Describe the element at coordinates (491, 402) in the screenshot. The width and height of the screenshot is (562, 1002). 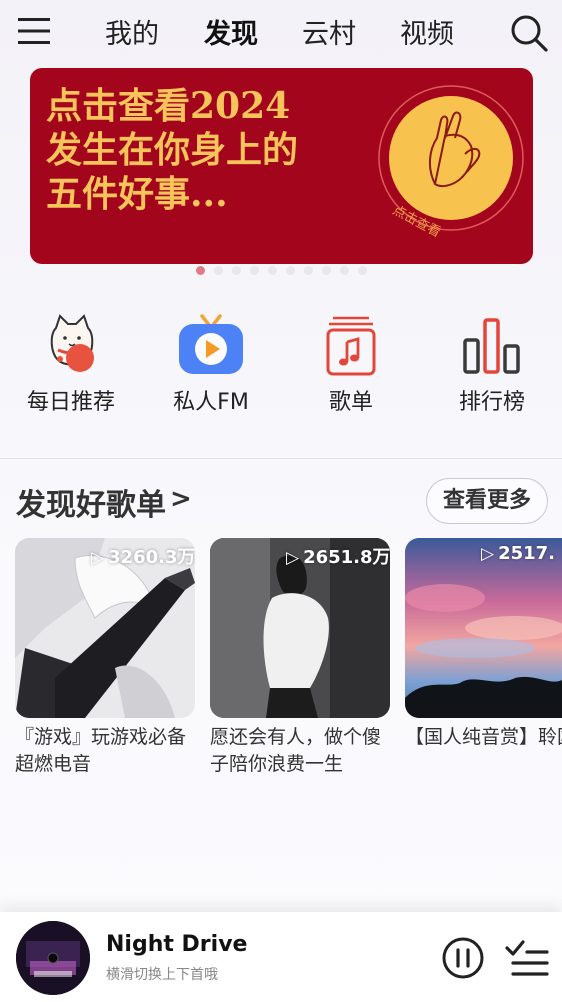
I see `quick-link-label: 排行榜` at that location.